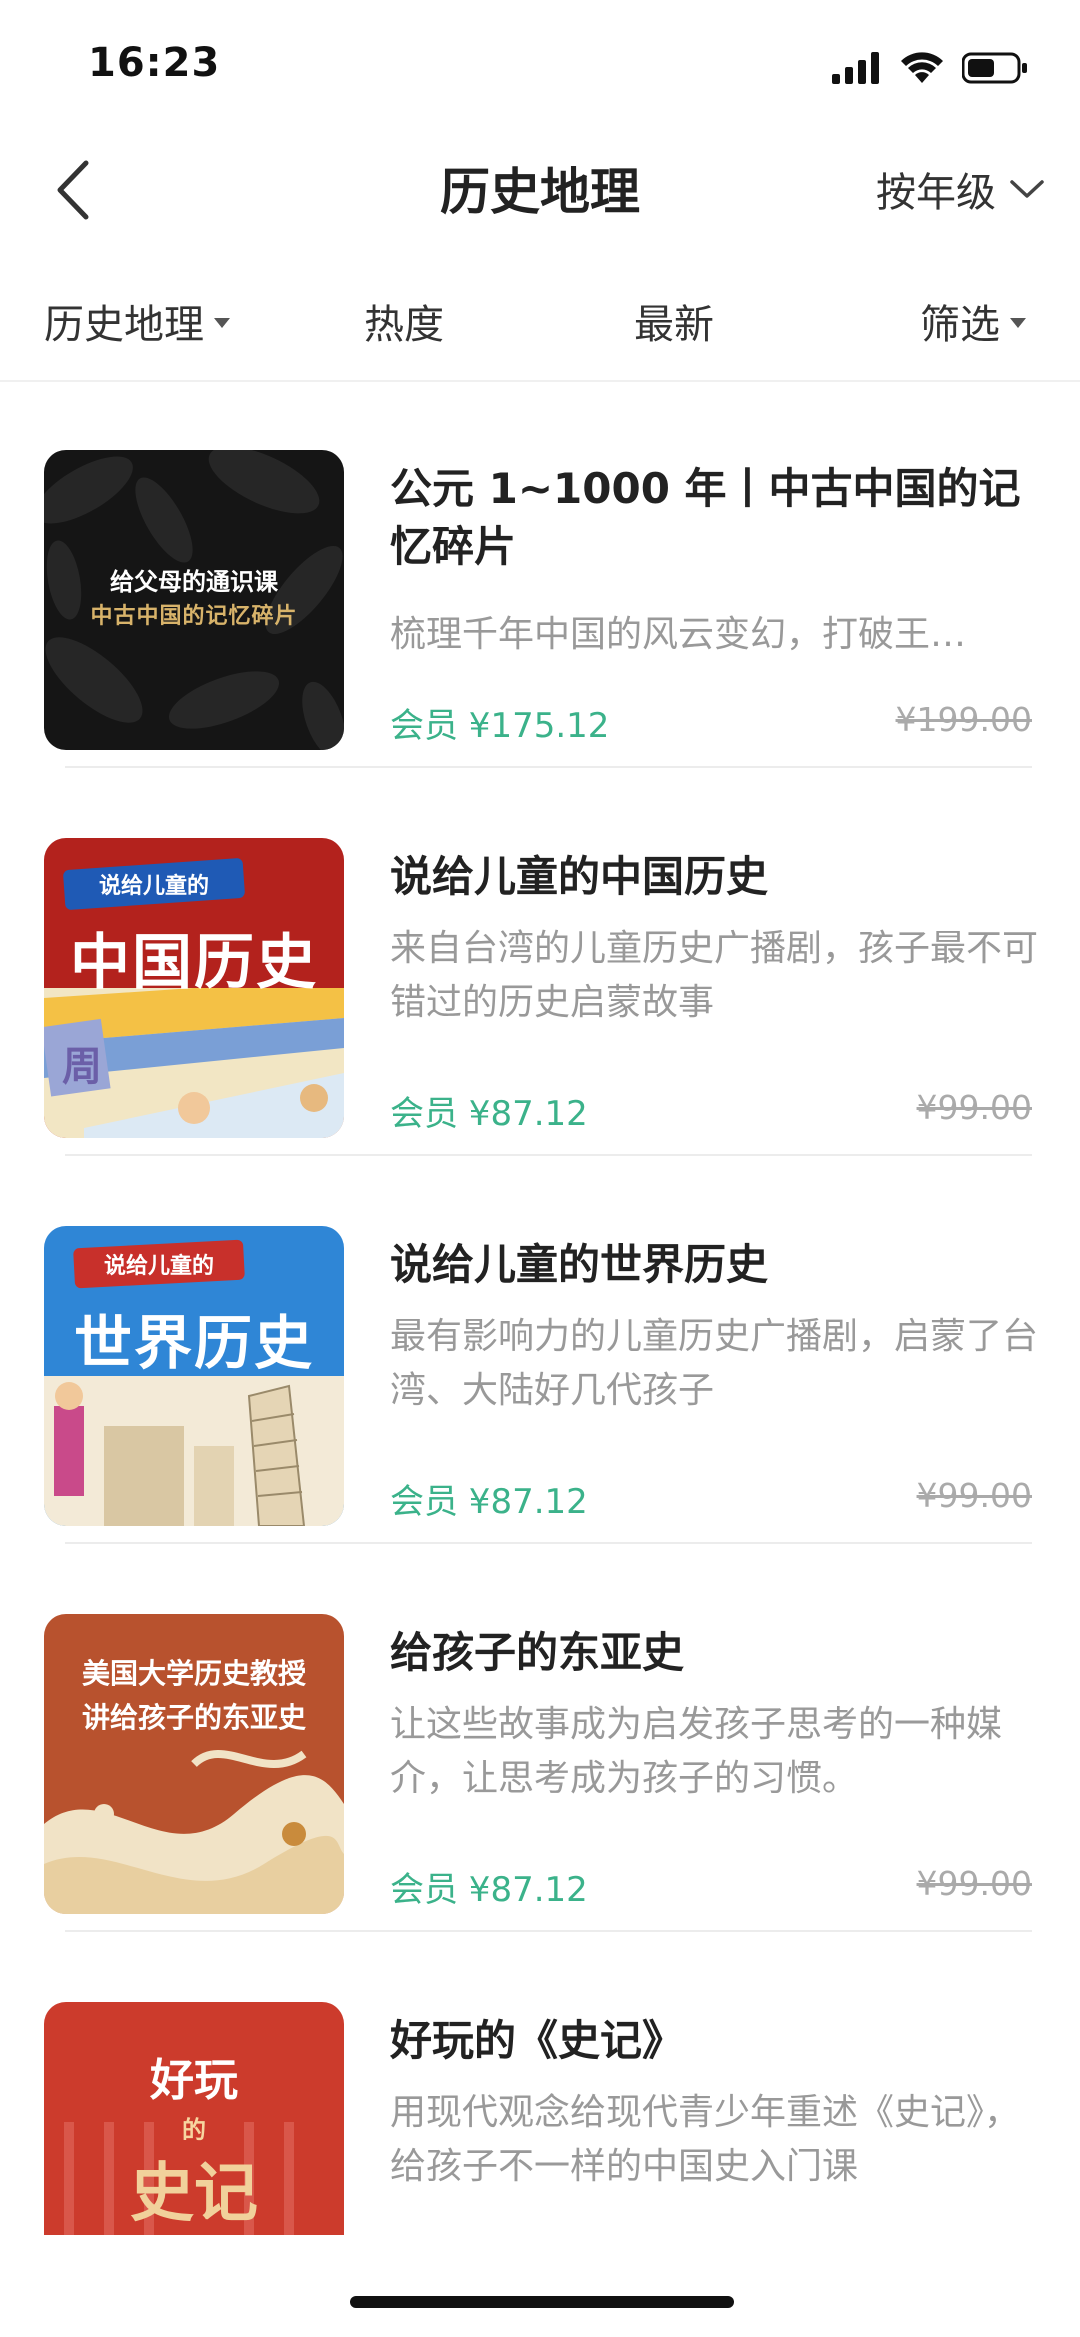  Describe the element at coordinates (194, 616) in the screenshot. I see `cover-line-2: 中古中国的记忆碎片` at that location.